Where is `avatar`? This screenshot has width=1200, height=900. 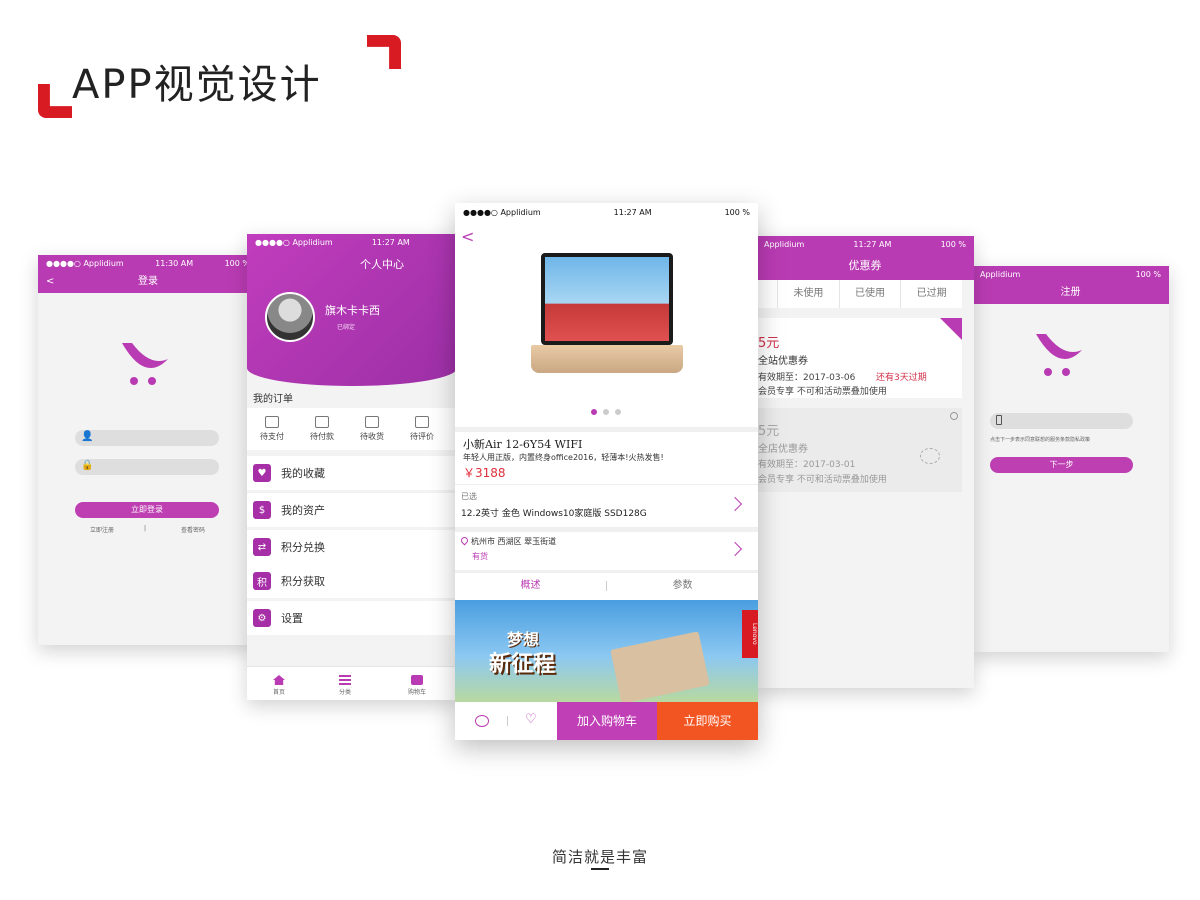 avatar is located at coordinates (290, 317).